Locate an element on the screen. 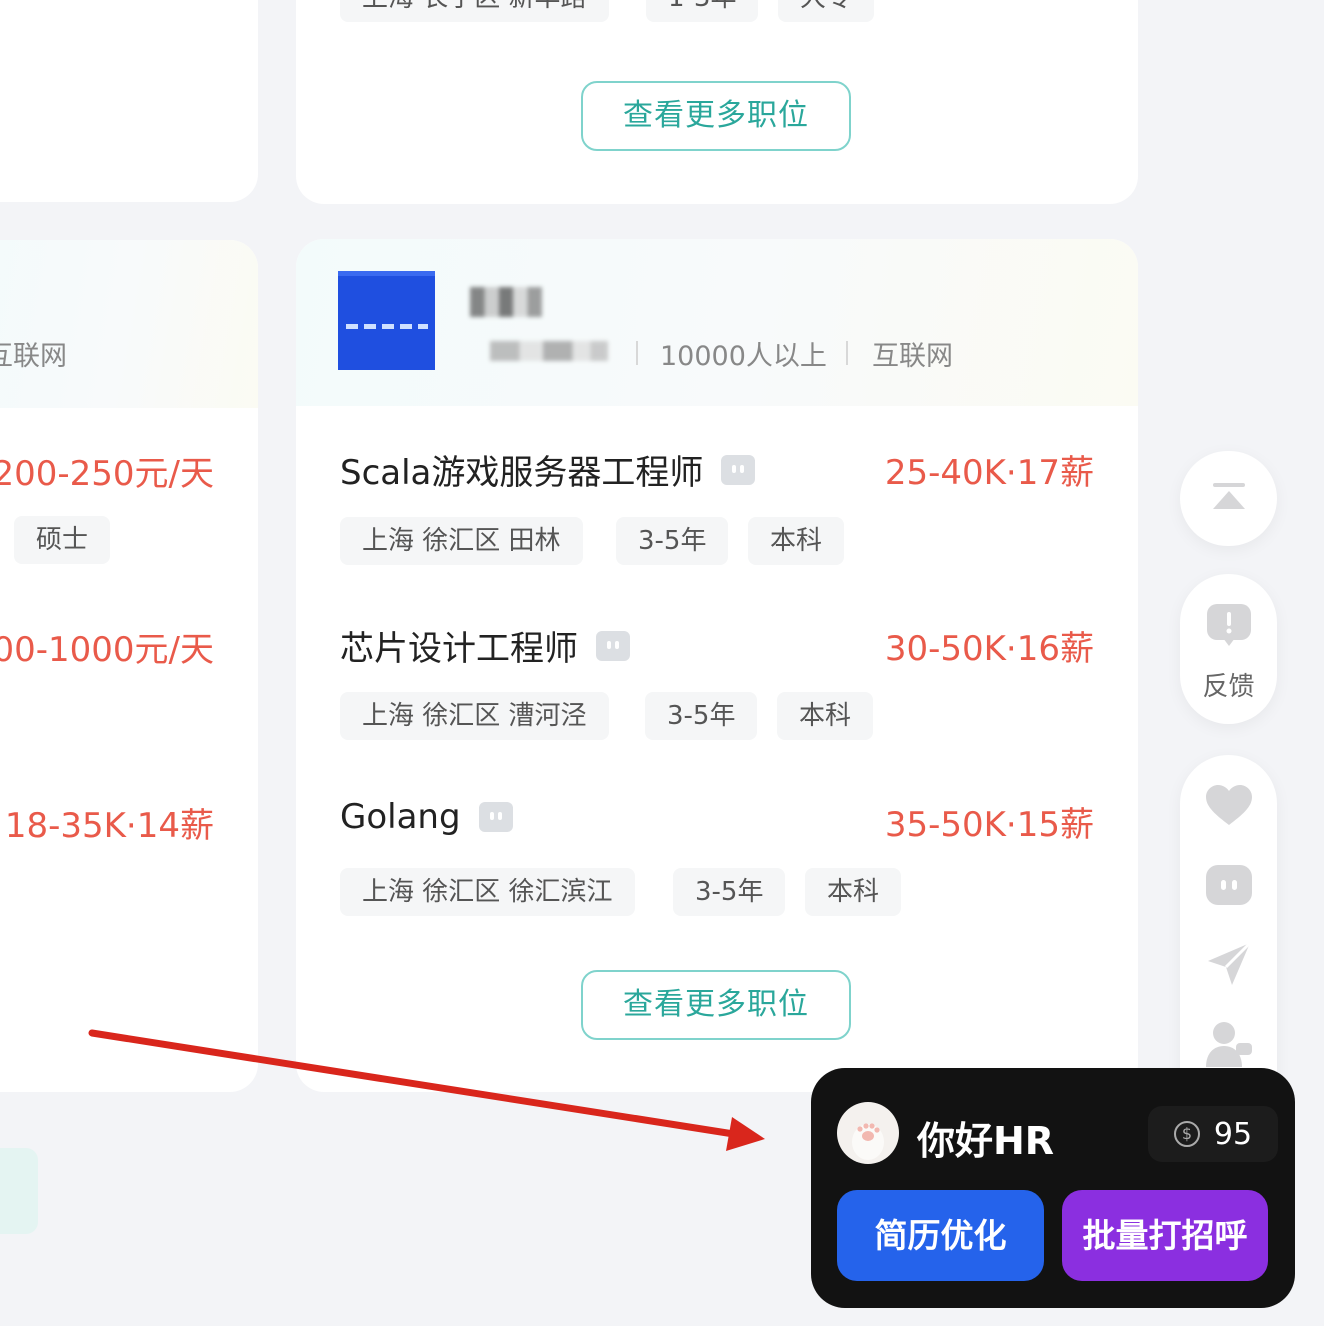 This screenshot has width=1324, height=1326. avatar is located at coordinates (868, 1133).